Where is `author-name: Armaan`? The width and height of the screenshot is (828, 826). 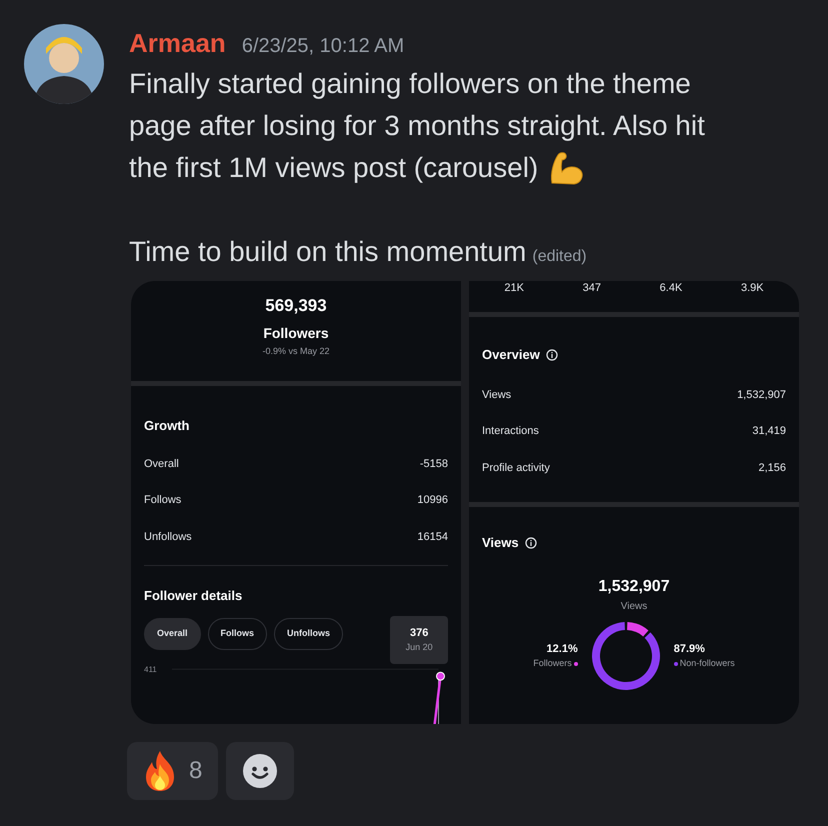 author-name: Armaan is located at coordinates (177, 43).